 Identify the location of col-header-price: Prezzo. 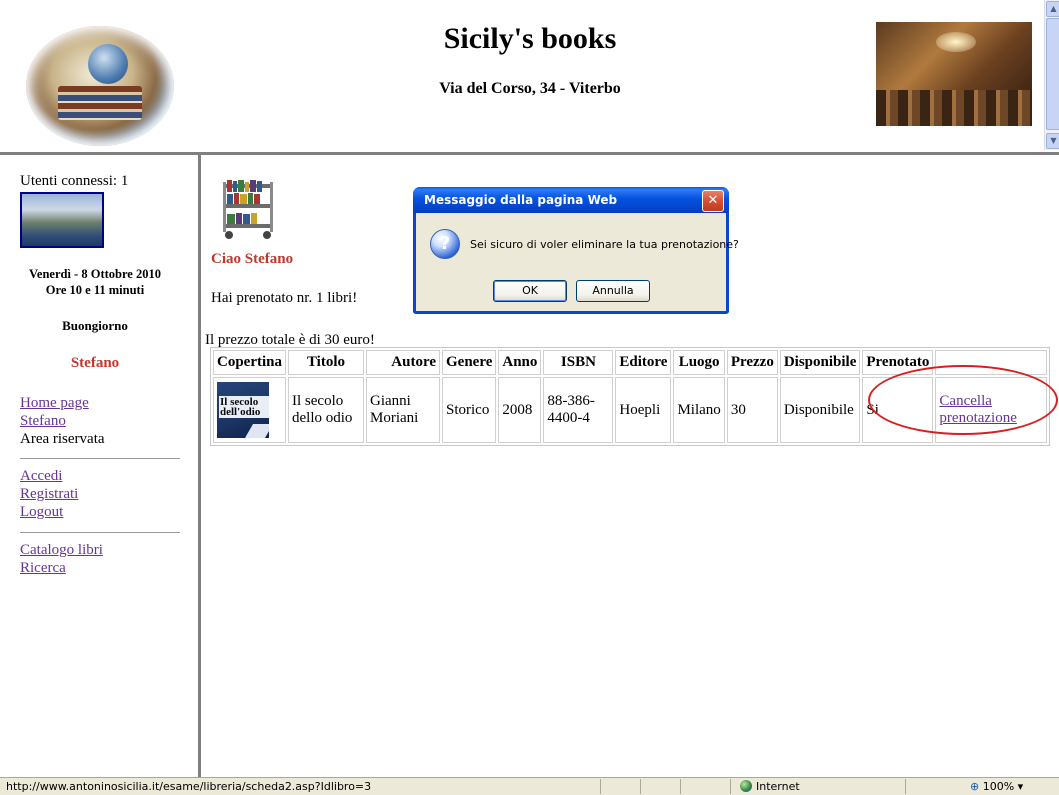
(752, 362).